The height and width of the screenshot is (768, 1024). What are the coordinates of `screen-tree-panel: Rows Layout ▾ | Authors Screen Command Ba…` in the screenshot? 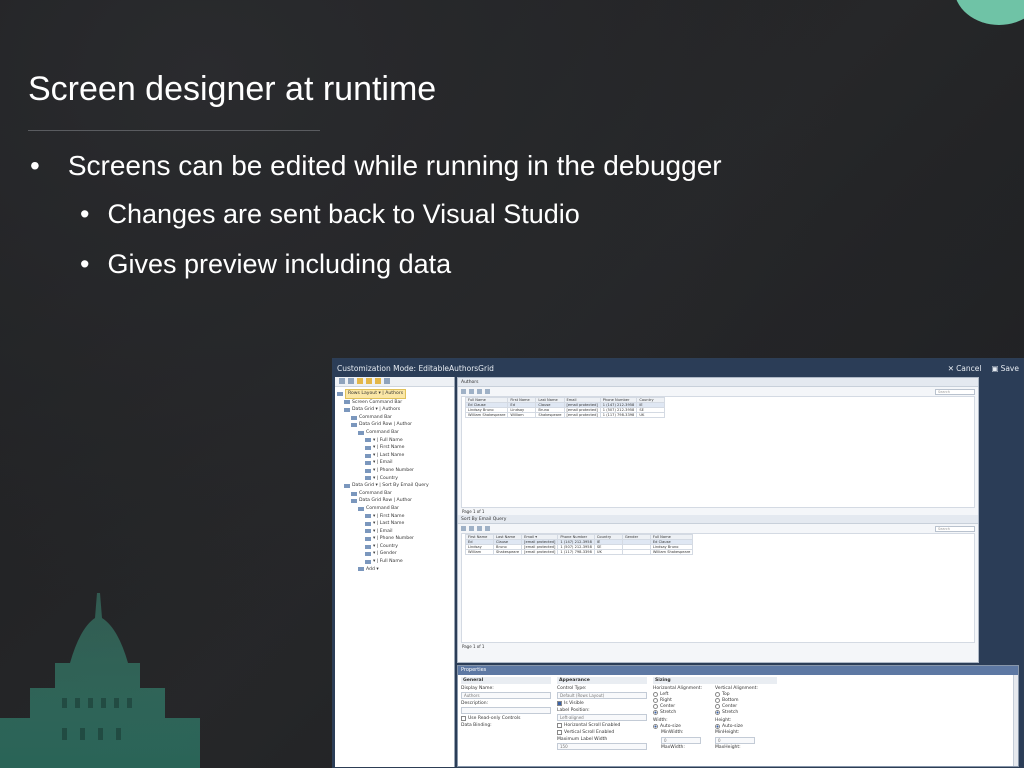 It's located at (395, 572).